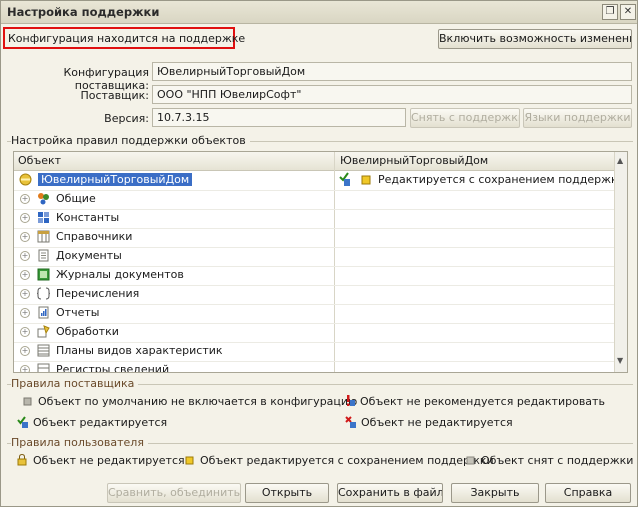 Image resolution: width=638 pixels, height=507 pixels. I want to click on green-check-icon, so click(22, 422).